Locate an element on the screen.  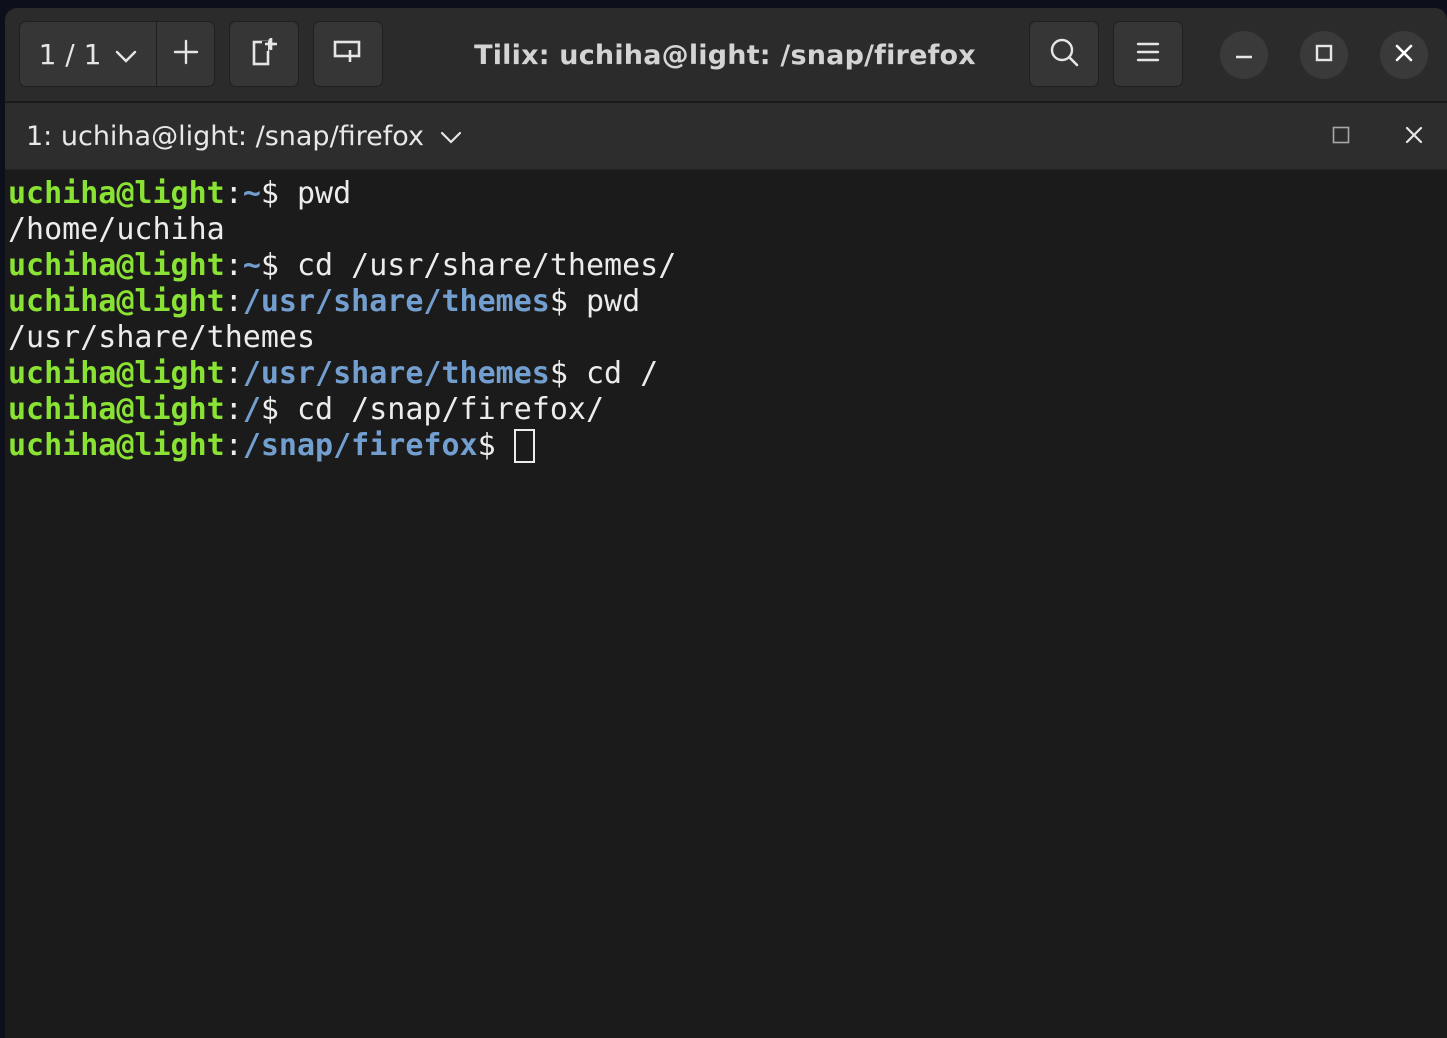
search-button is located at coordinates (1064, 54).